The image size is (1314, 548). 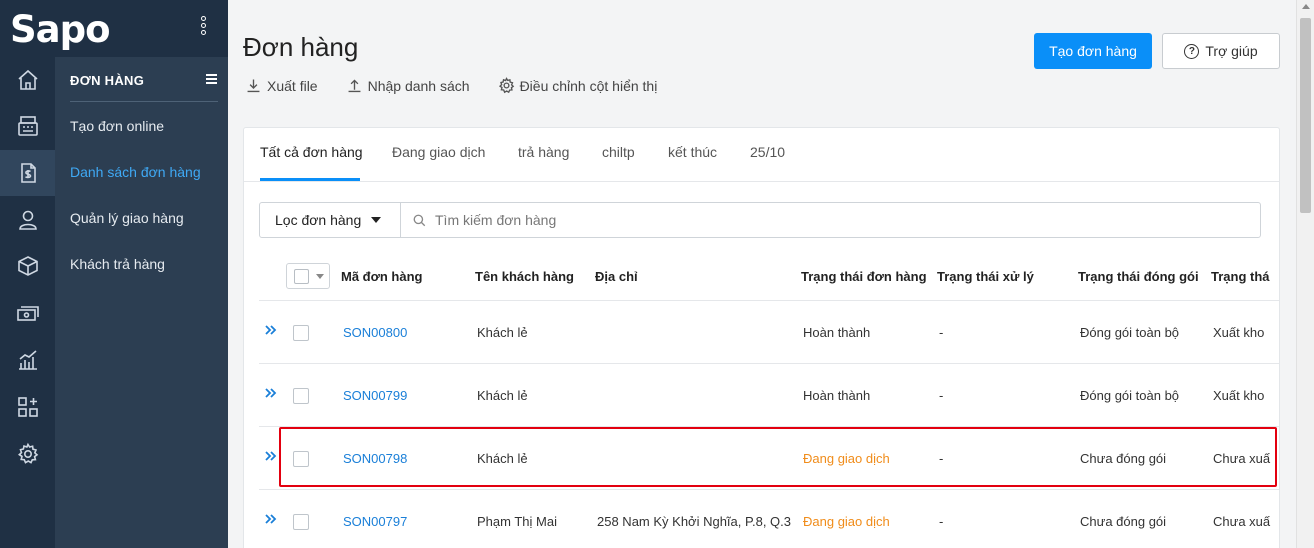 What do you see at coordinates (543, 152) in the screenshot?
I see `tab-returns: trả hàng` at bounding box center [543, 152].